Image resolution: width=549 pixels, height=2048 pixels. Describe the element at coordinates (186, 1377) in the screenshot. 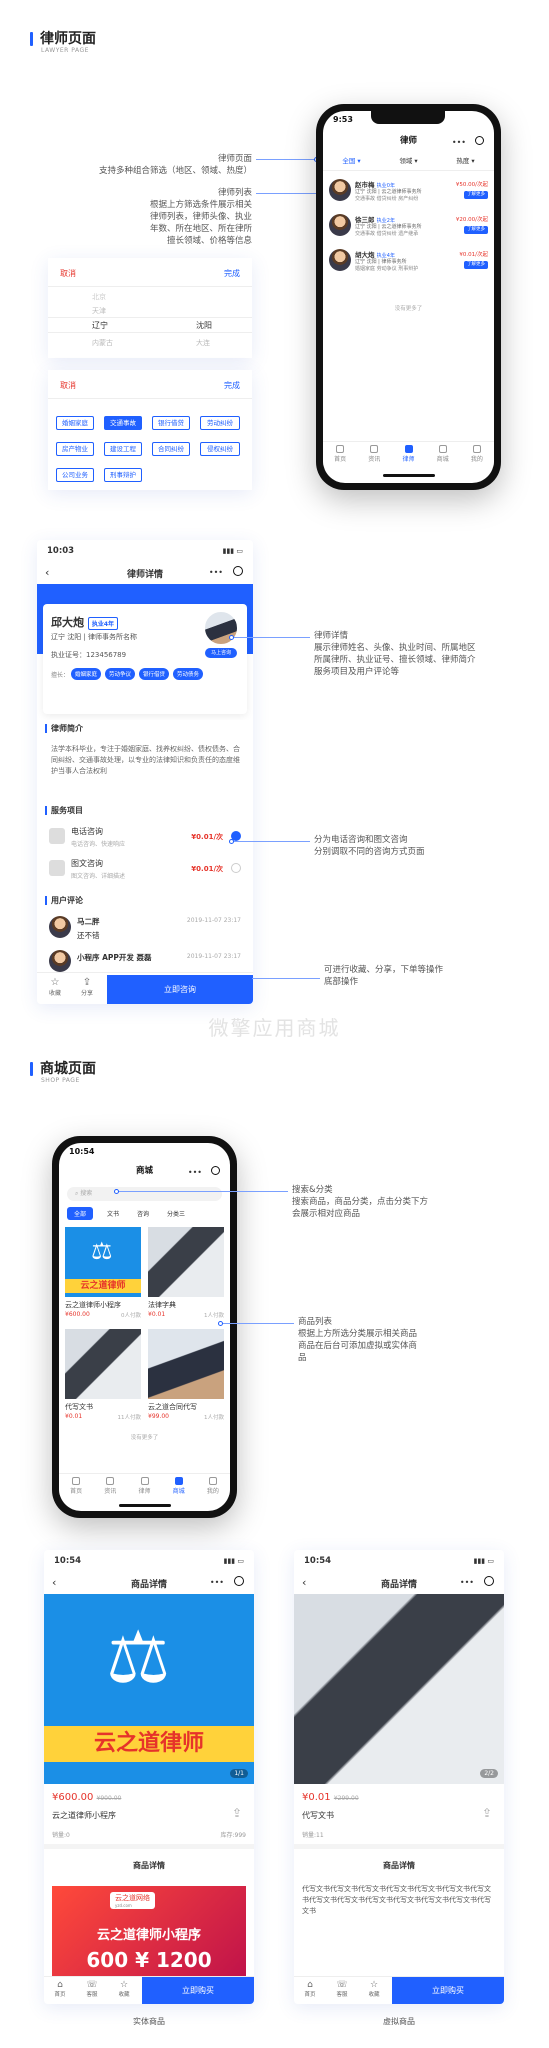

I see `goods-card: 云之道合同代写 ¥99.00 1人付款` at that location.